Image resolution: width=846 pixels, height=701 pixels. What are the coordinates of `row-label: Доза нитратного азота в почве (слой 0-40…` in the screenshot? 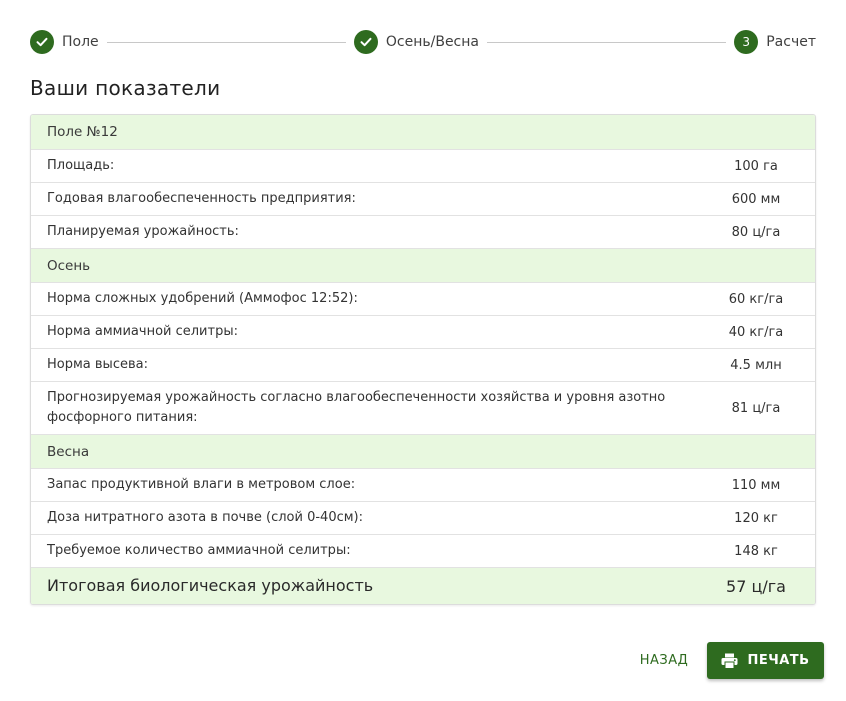 It's located at (205, 517).